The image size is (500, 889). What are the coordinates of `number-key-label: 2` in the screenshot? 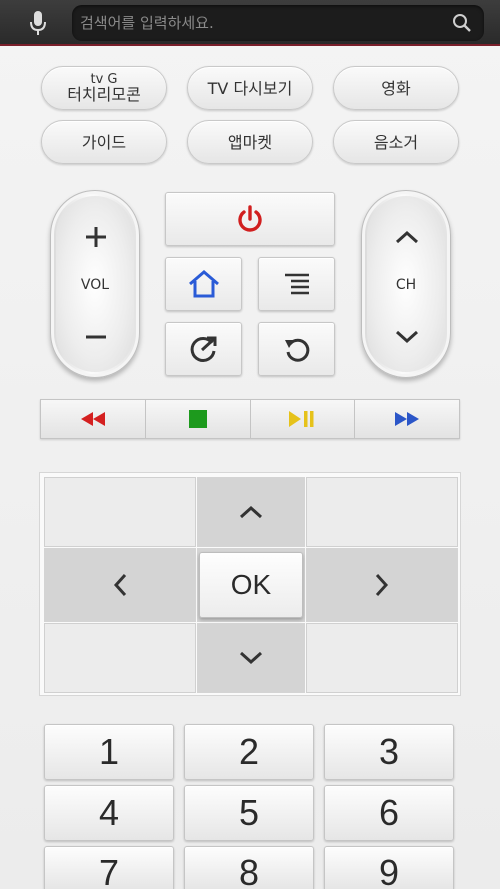 It's located at (249, 751).